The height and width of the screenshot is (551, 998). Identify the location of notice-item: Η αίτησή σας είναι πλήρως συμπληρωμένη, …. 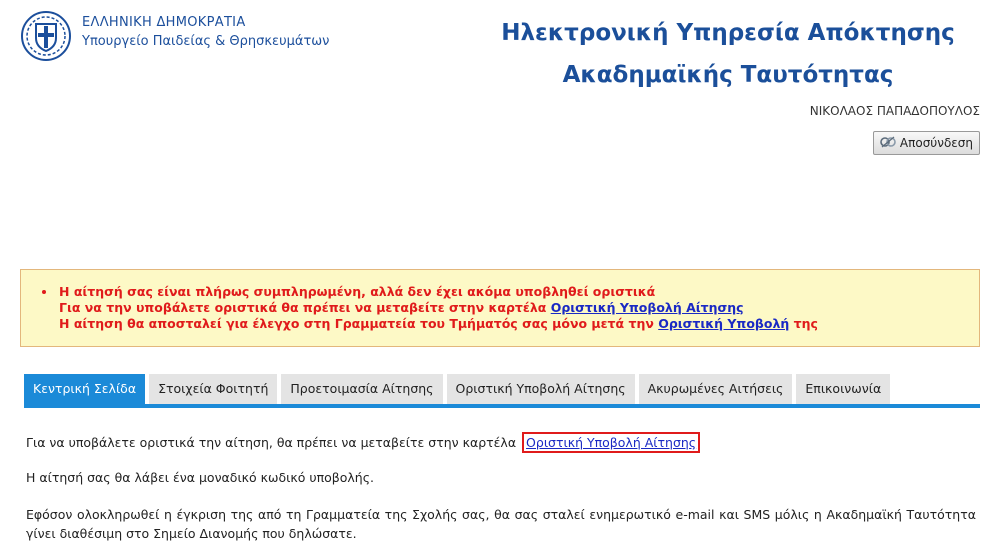
(518, 308).